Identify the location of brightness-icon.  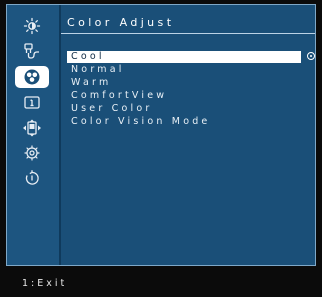
(32, 26).